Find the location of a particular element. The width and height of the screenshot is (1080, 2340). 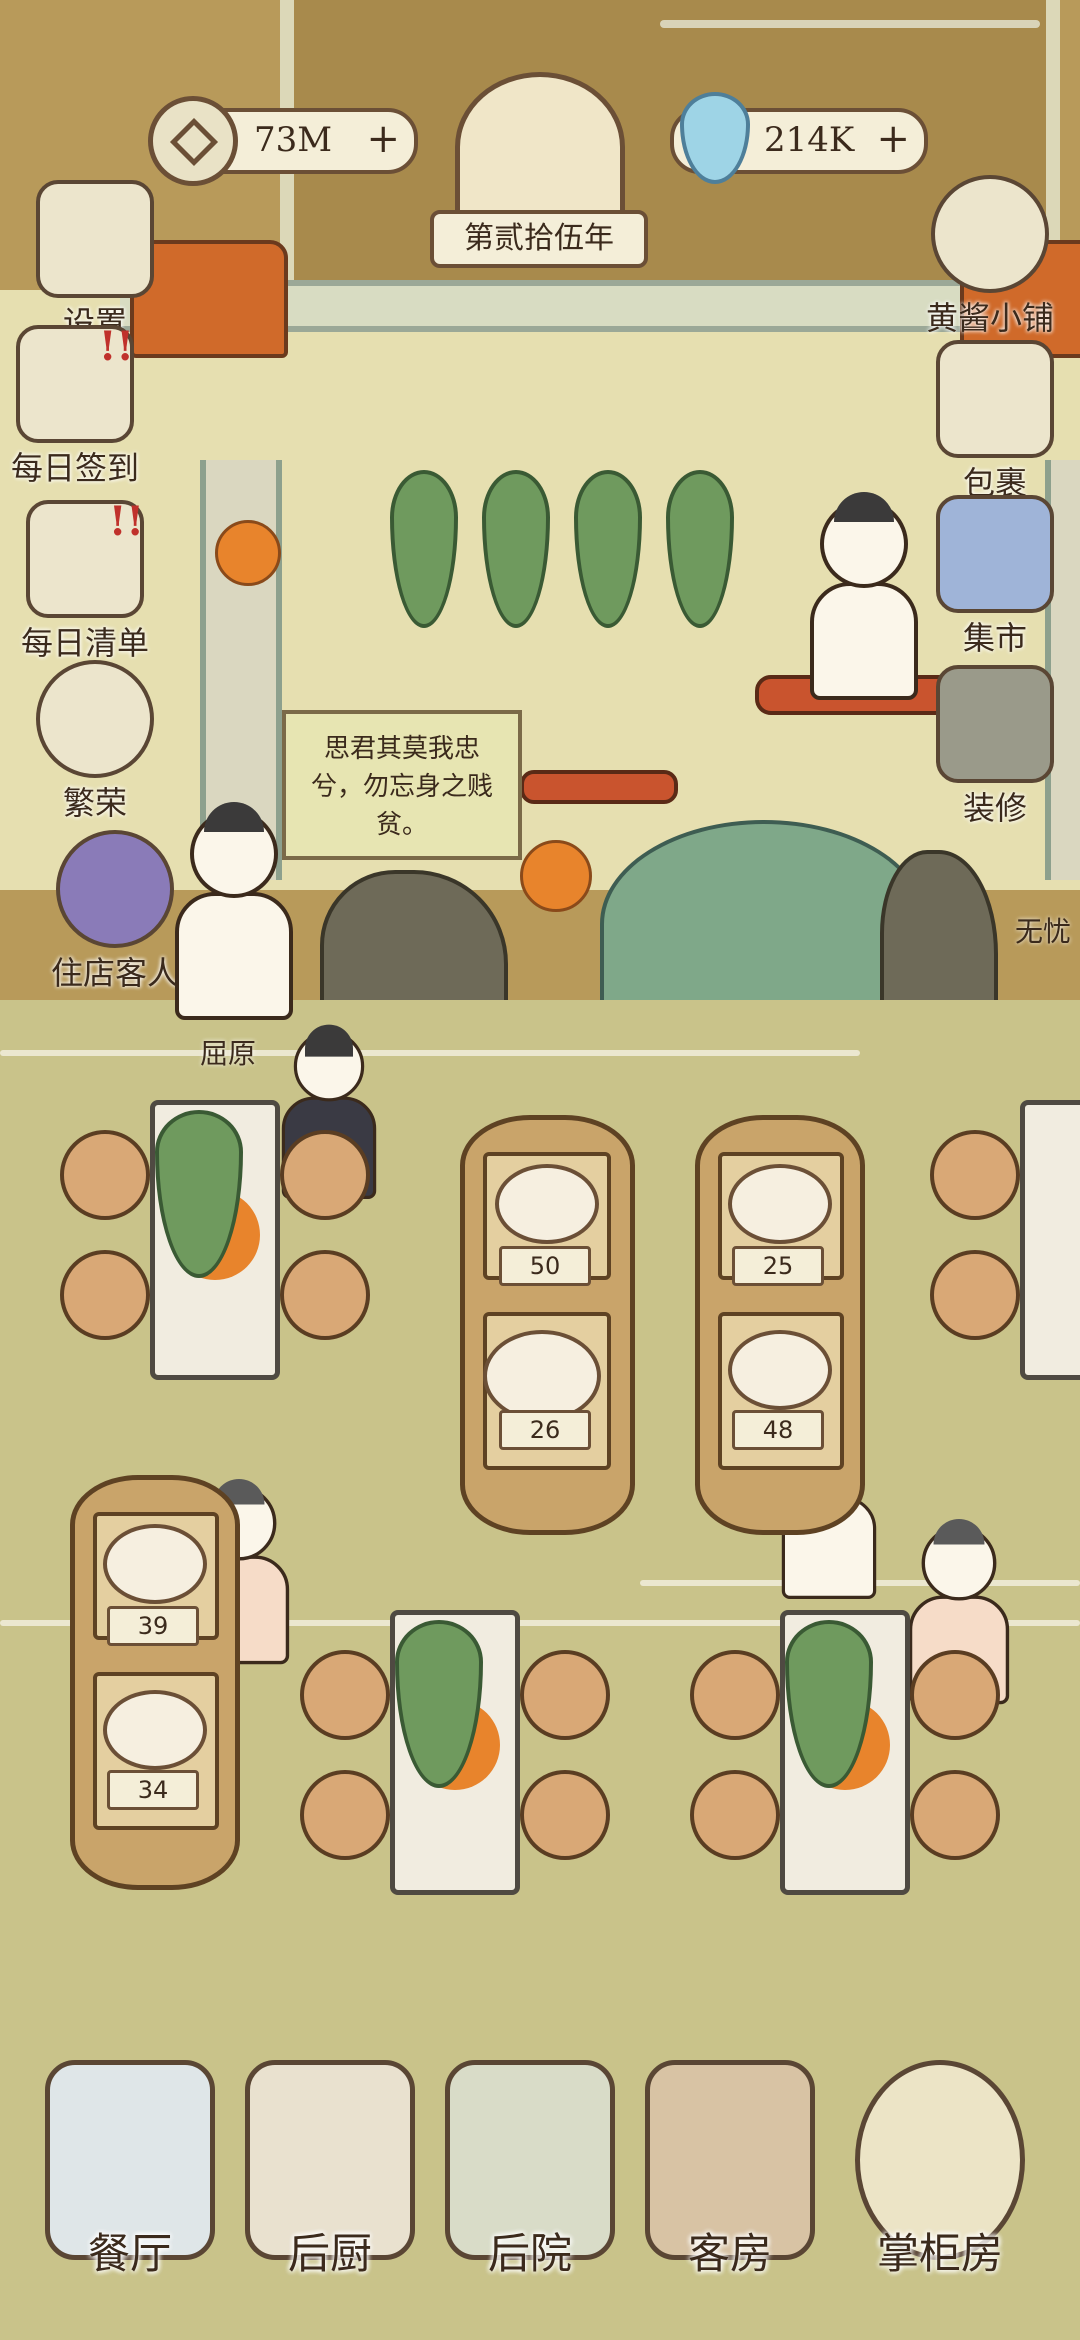

daily-list-icon: !! is located at coordinates (85, 558).